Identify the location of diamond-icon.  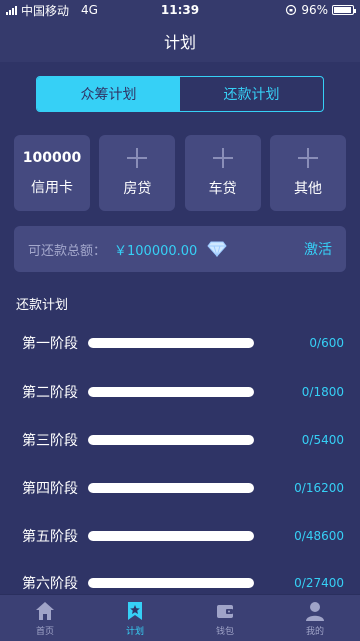
(217, 249).